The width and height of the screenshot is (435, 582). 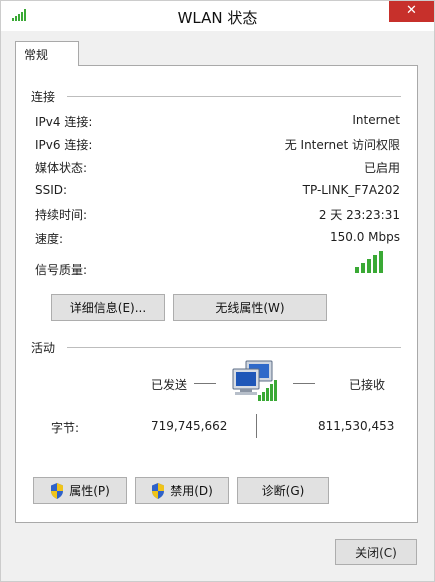 I want to click on ipv4-label: IPv4 连接:, so click(x=64, y=122).